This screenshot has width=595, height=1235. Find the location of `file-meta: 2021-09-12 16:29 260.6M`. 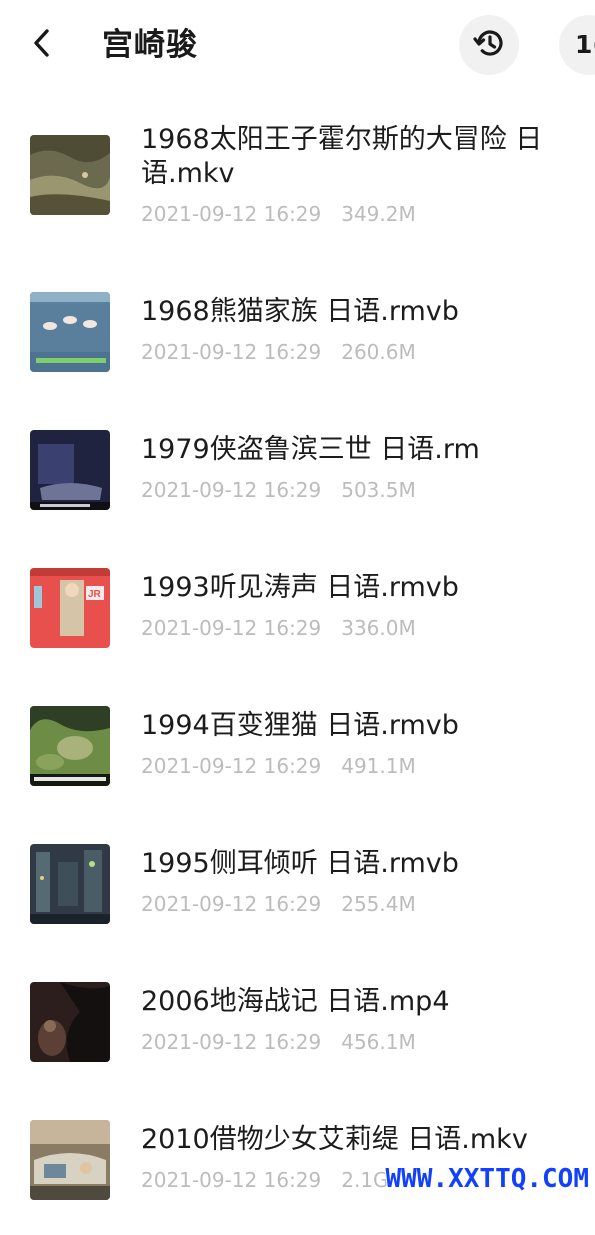

file-meta: 2021-09-12 16:29 260.6M is located at coordinates (358, 352).